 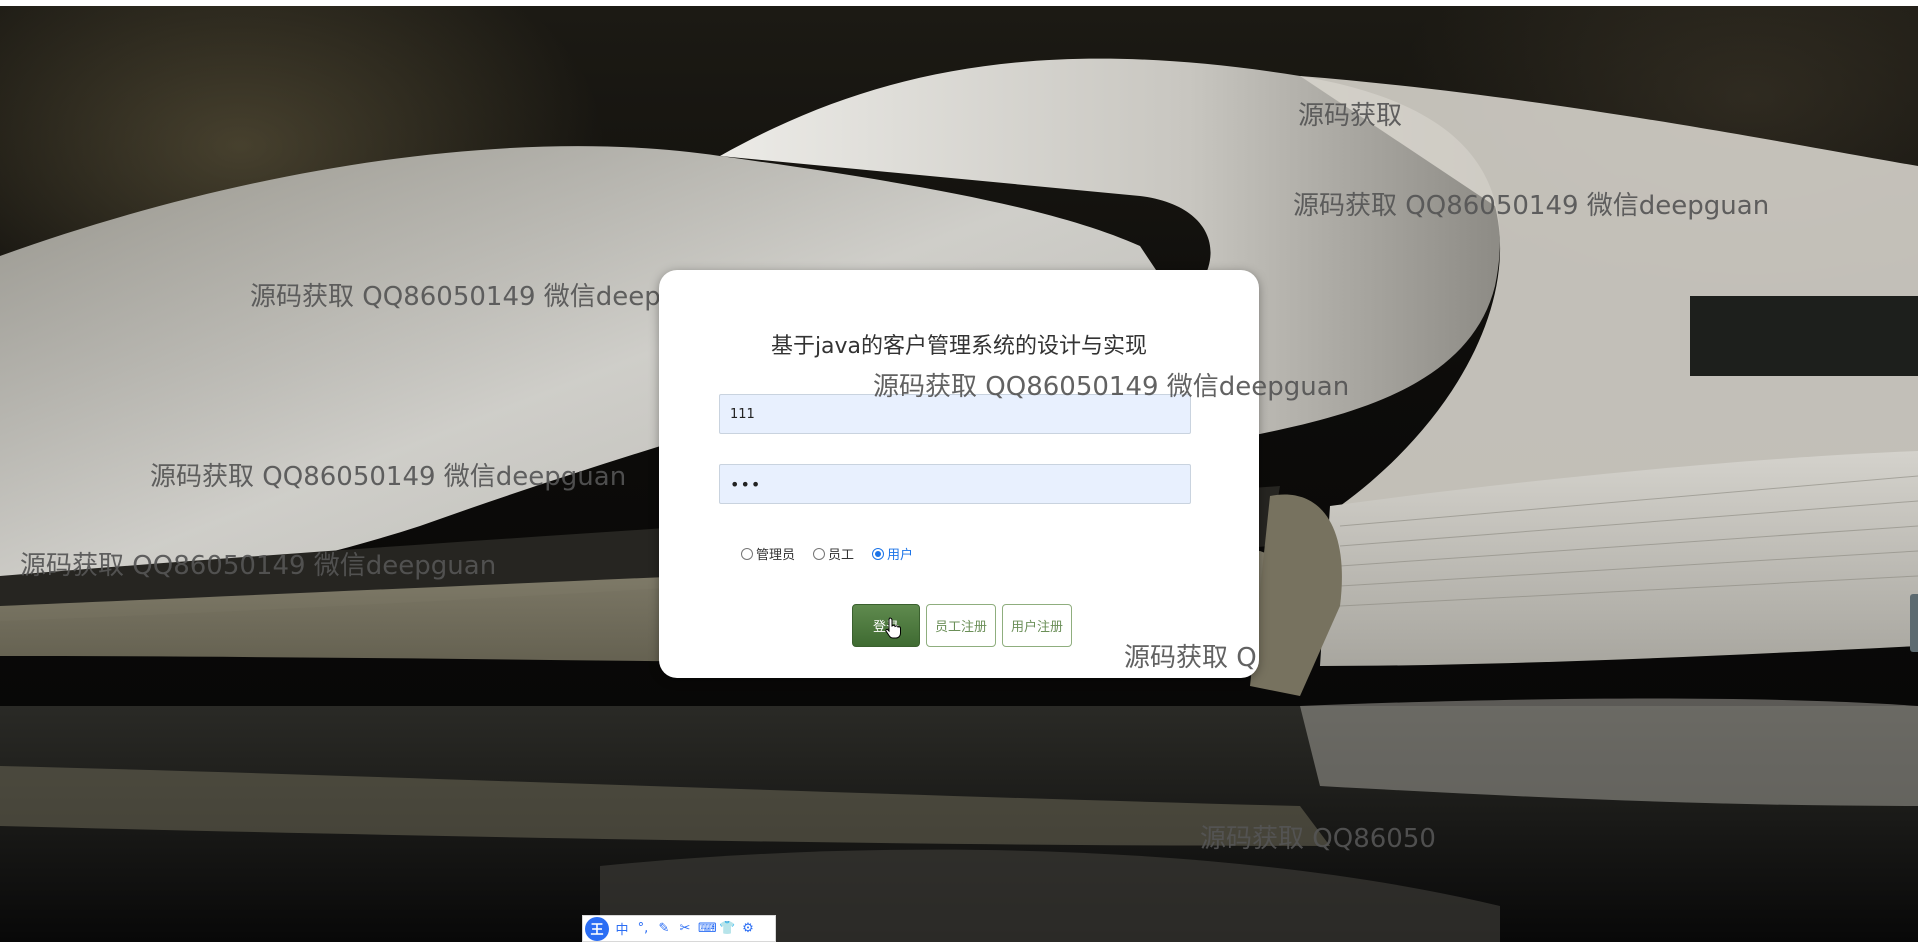 I want to click on ime-toolbar: 王 中 °, ✎ ✂ ⌨ 👕 ⚙, so click(x=679, y=928).